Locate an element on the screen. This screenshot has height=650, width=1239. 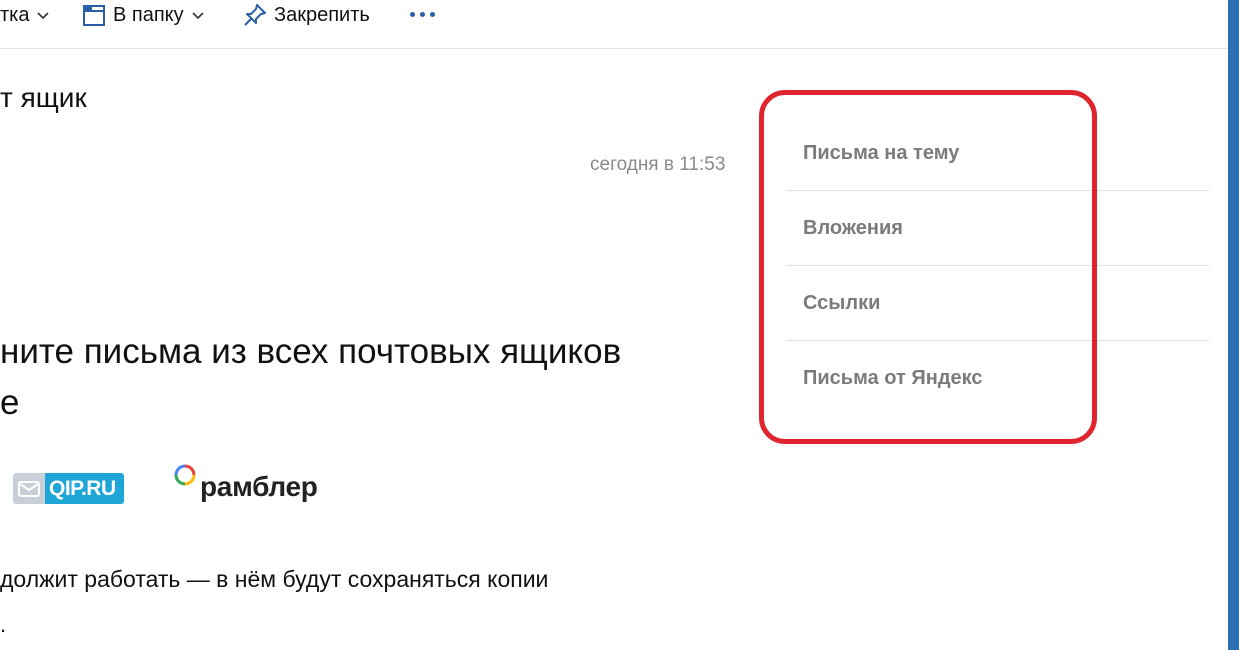
side-item-attachments: Вложения is located at coordinates (997, 228).